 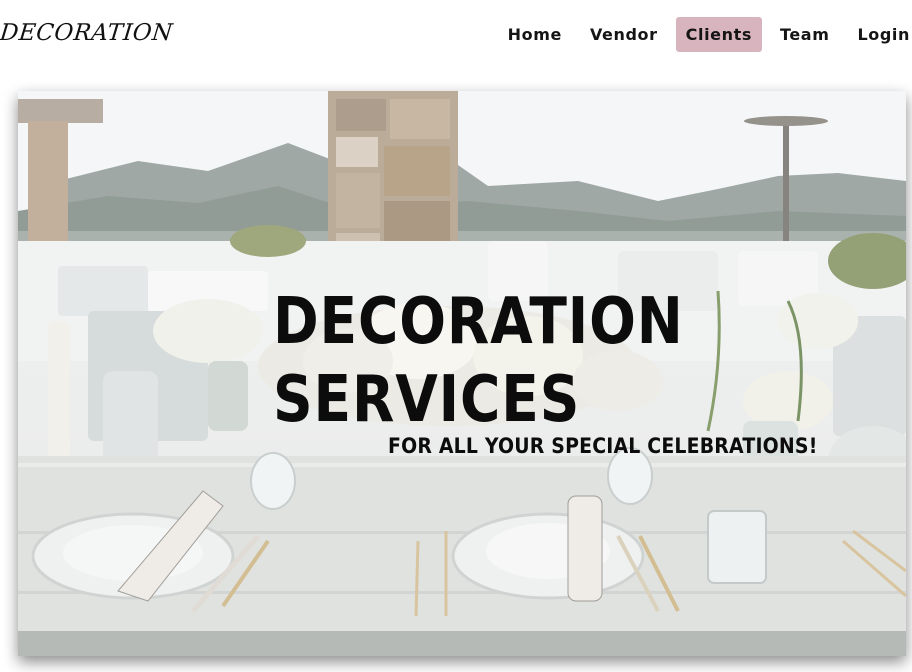 What do you see at coordinates (879, 34) in the screenshot?
I see `nav-login-link: Login` at bounding box center [879, 34].